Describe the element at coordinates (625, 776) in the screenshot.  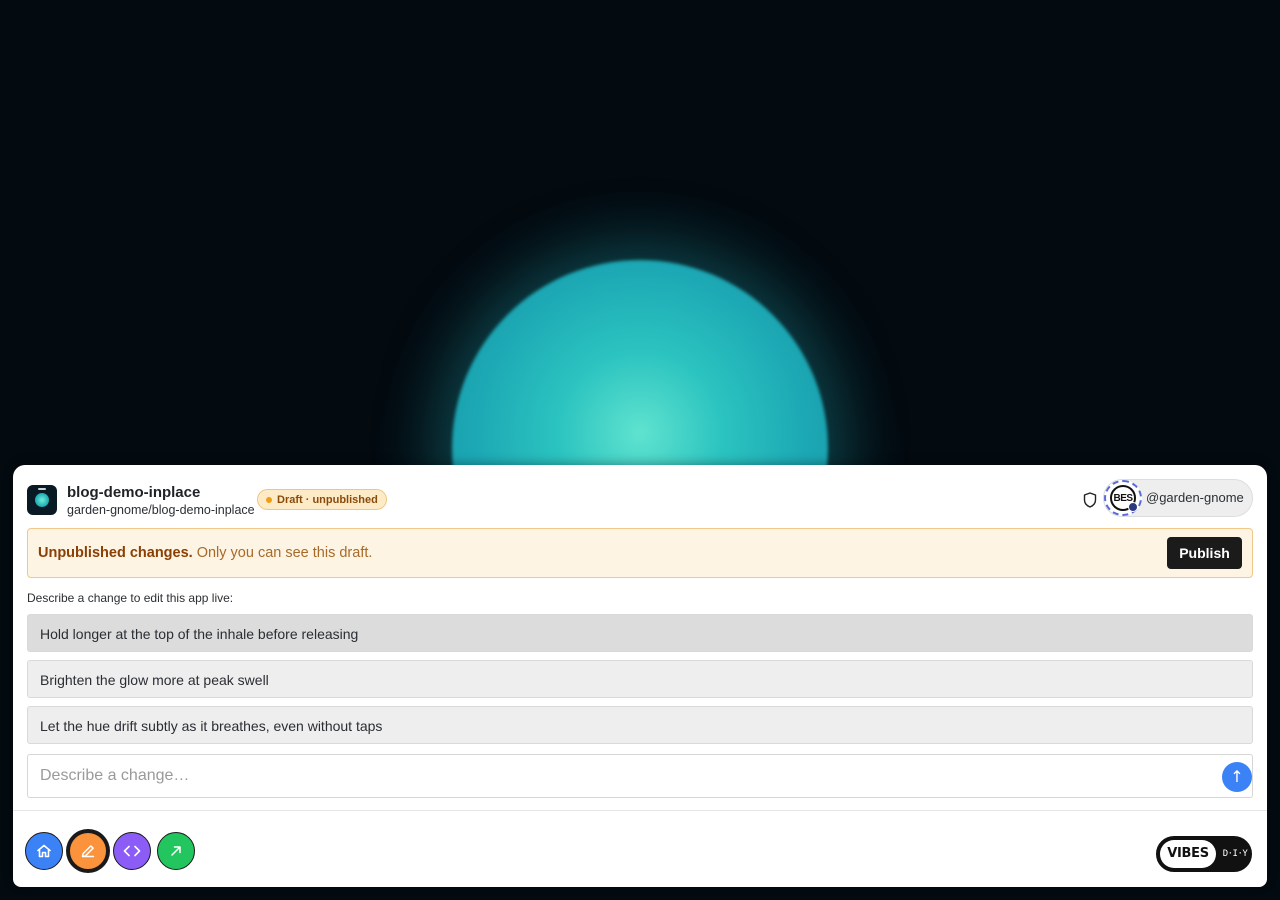
I see `change-input` at that location.